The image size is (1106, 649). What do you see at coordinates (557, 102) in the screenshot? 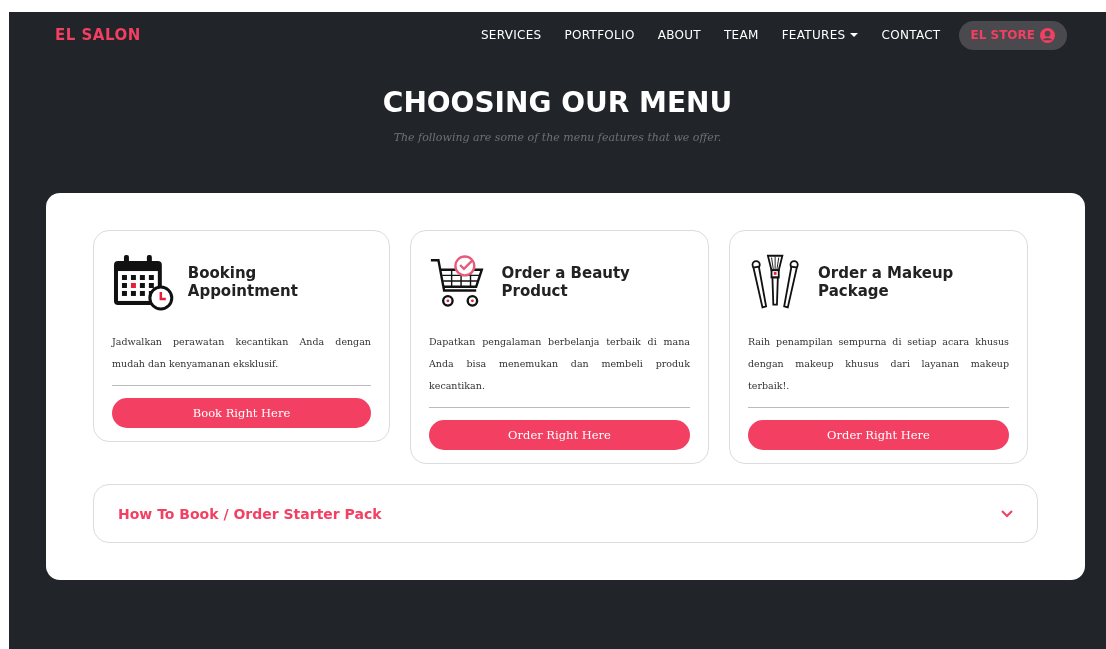
I see `section-heading: CHOOSING OUR MENU` at bounding box center [557, 102].